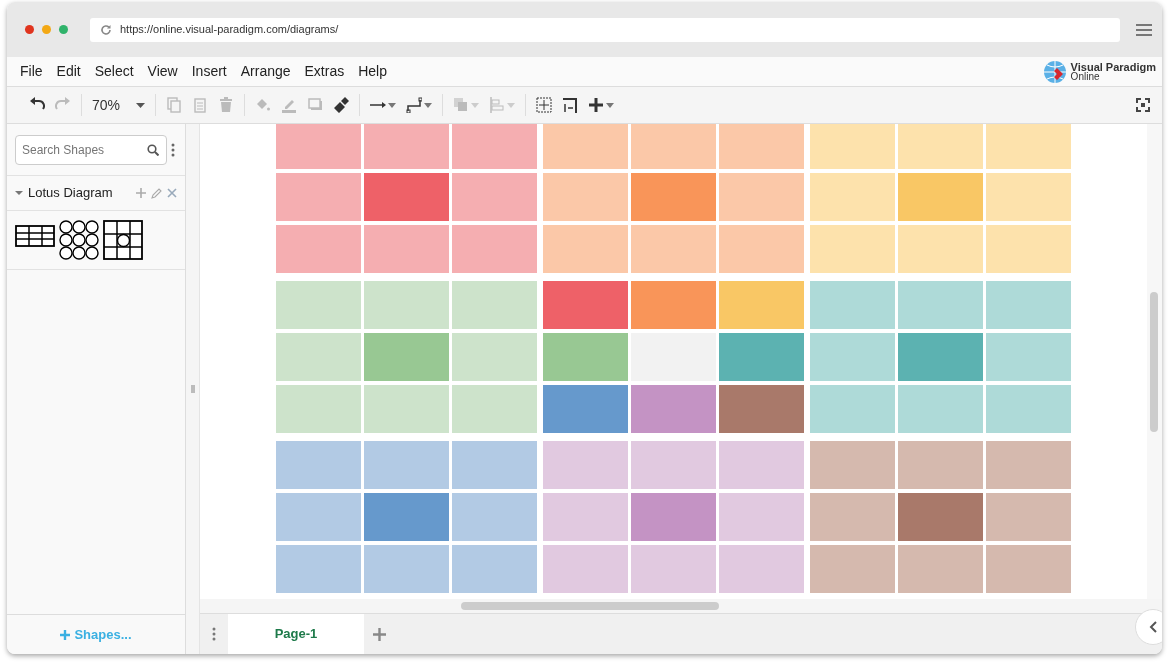  I want to click on close-window-dot, so click(29, 29).